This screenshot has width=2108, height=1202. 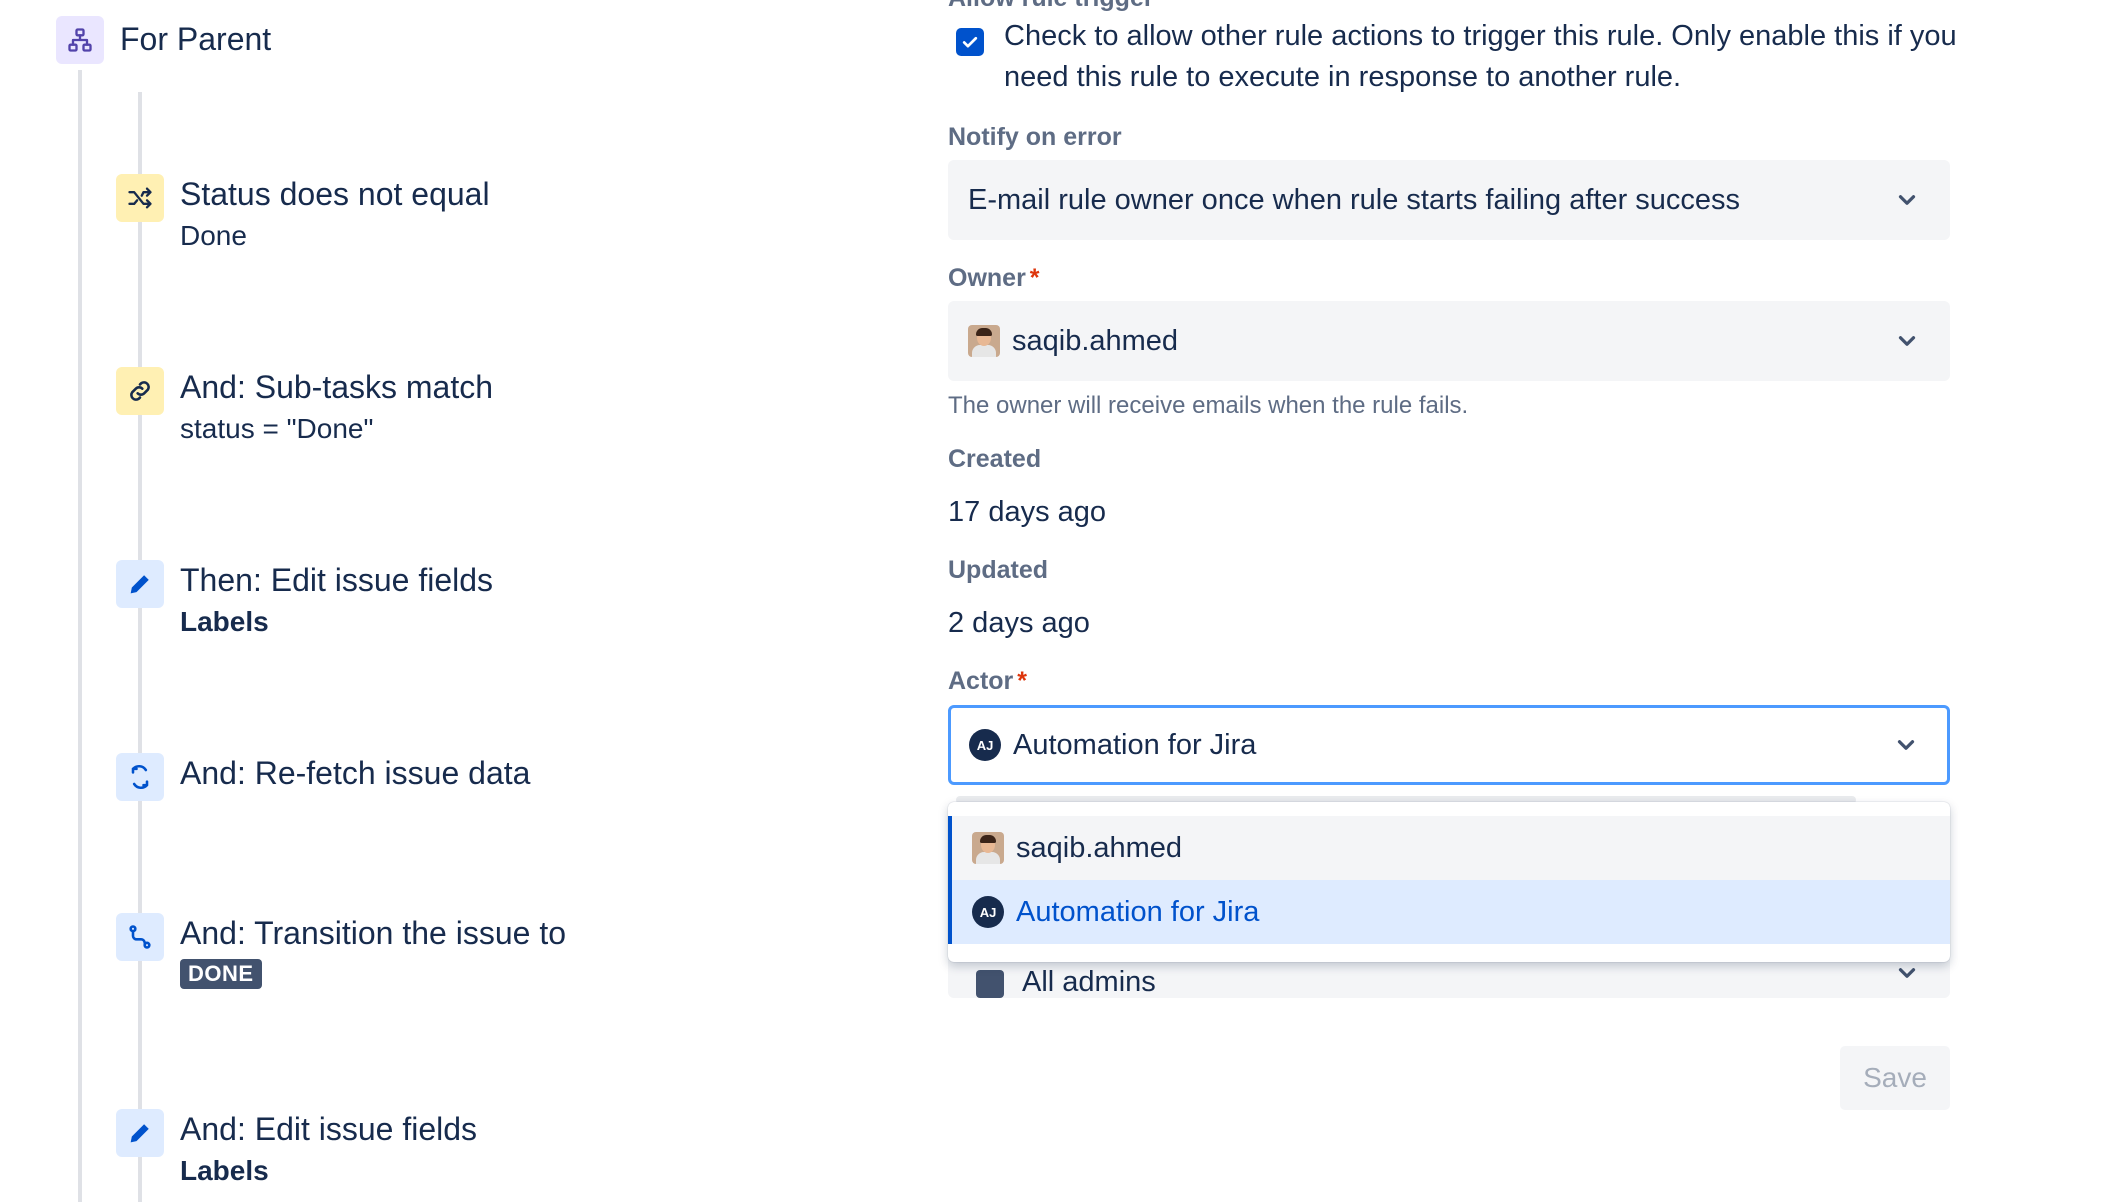 I want to click on option-label: saqib.ahmed, so click(x=1099, y=847).